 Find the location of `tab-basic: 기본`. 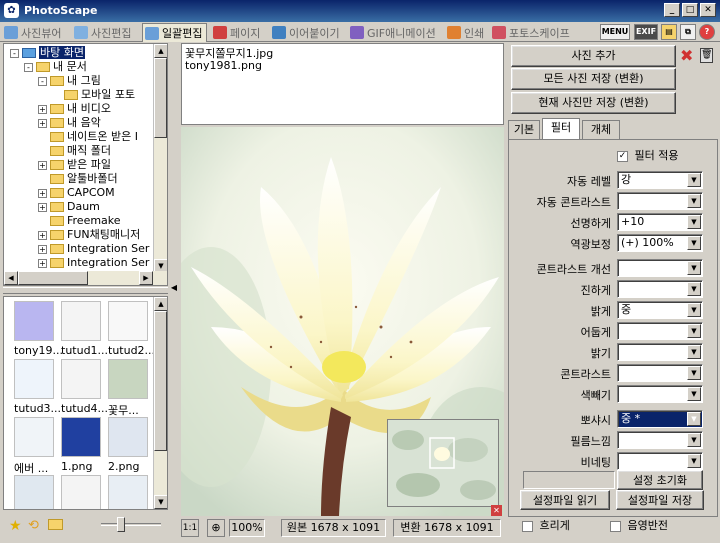

tab-basic: 기본 is located at coordinates (524, 129).